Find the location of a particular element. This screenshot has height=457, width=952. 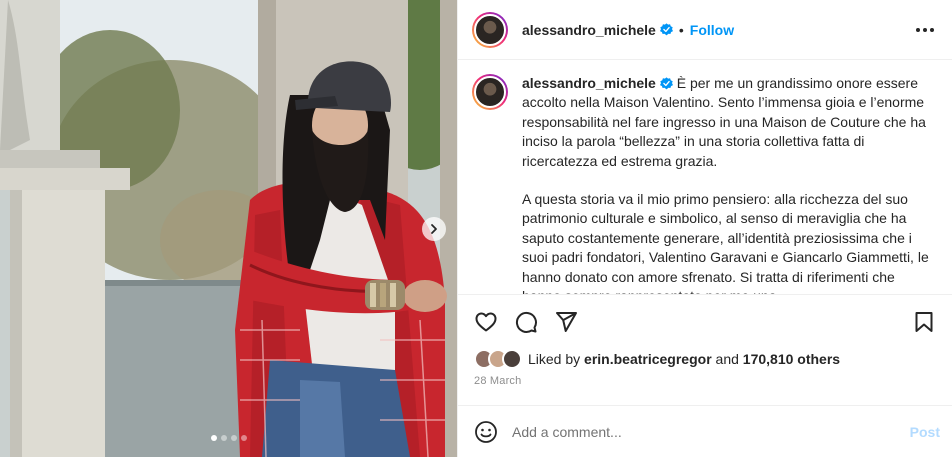

liker-avatars is located at coordinates (498, 359).